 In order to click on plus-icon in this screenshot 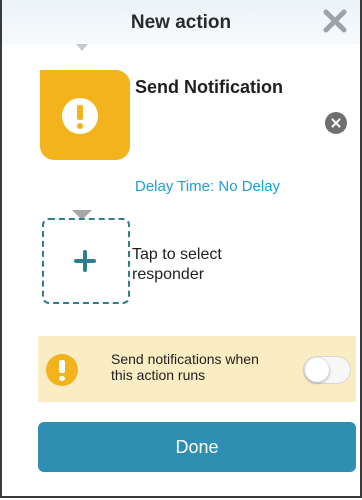, I will do `click(85, 261)`.